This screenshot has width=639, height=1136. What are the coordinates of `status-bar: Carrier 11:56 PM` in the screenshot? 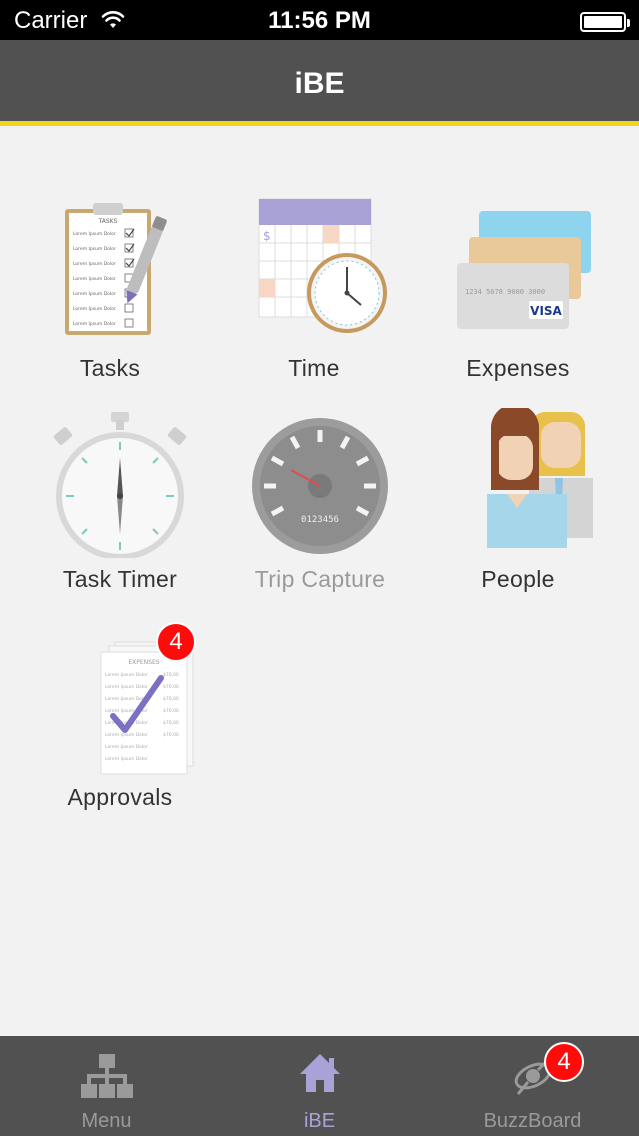 It's located at (319, 20).